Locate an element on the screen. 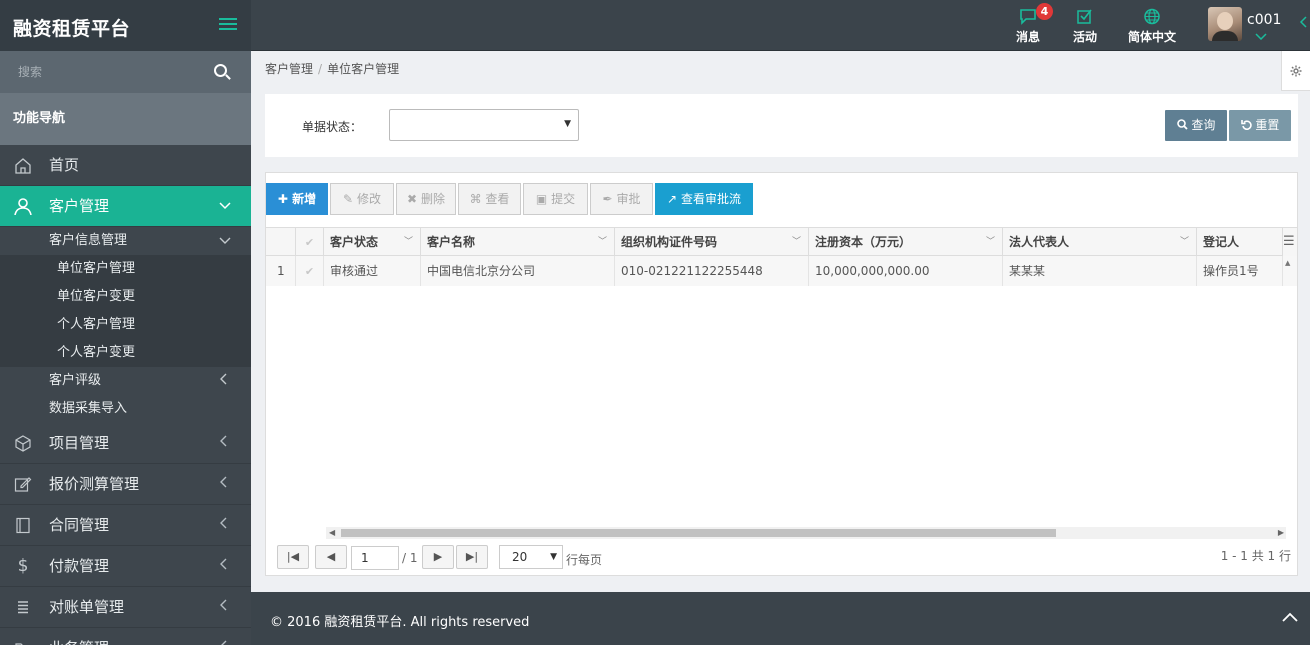 Image resolution: width=1310 pixels, height=645 pixels. query-button: 查询 is located at coordinates (1196, 125).